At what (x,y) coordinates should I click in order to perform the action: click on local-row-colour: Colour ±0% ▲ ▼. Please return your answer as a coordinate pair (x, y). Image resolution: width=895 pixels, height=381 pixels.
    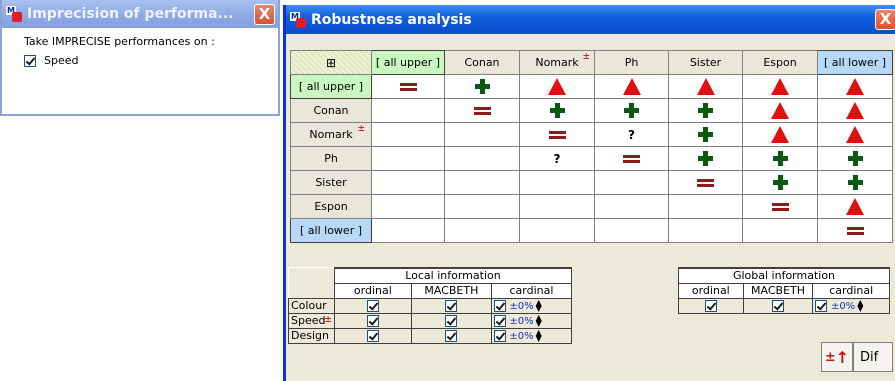
    Looking at the image, I should click on (430, 305).